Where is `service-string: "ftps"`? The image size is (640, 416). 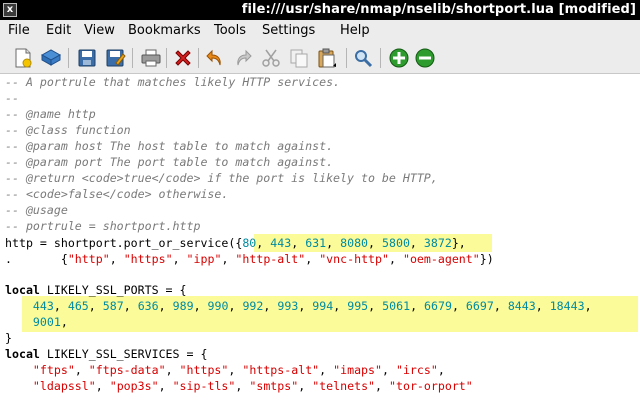
service-string: "ftps" is located at coordinates (53, 370).